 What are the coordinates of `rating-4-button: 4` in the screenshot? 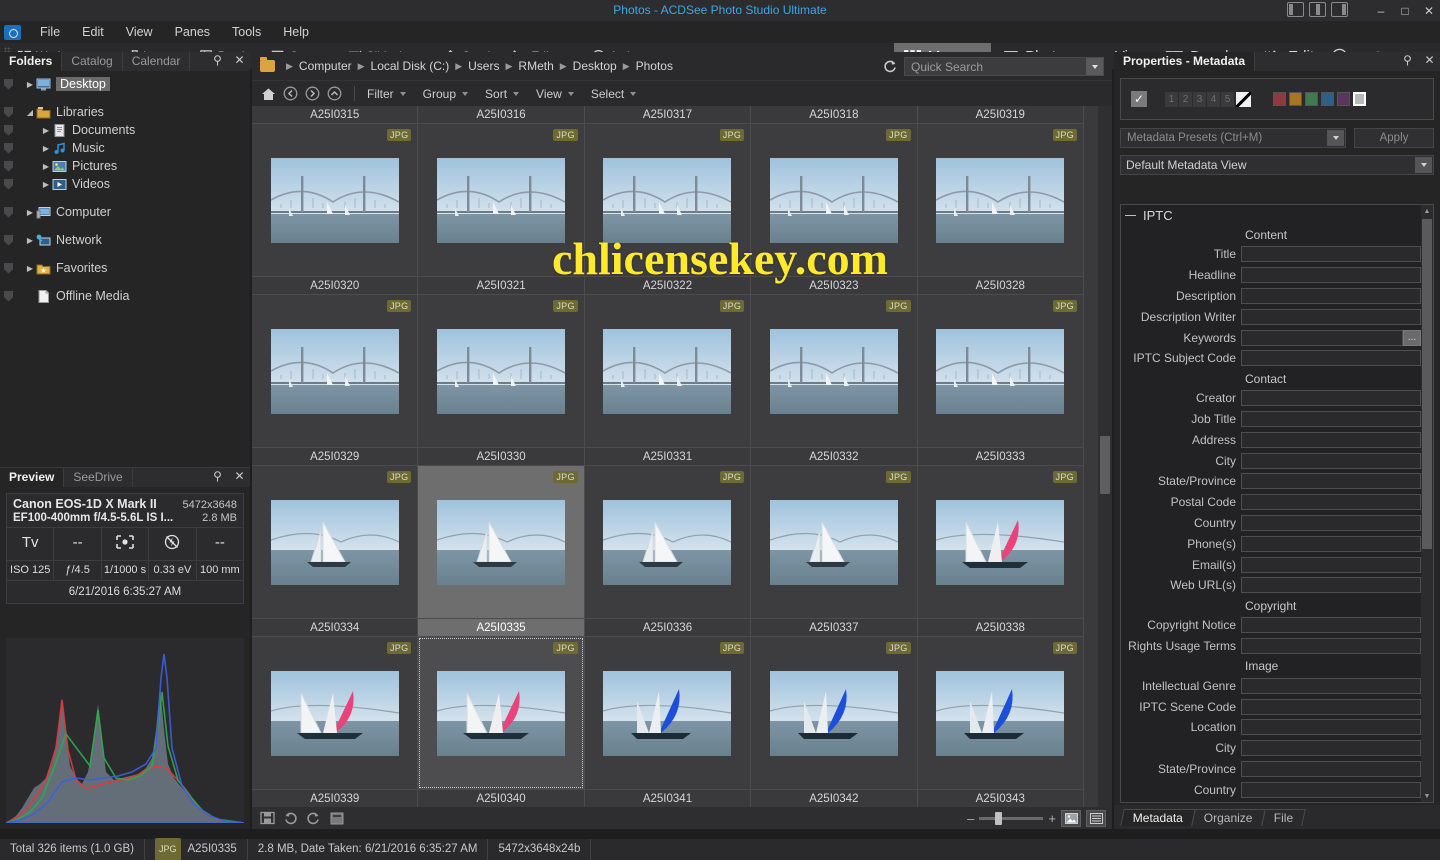 It's located at (1213, 99).